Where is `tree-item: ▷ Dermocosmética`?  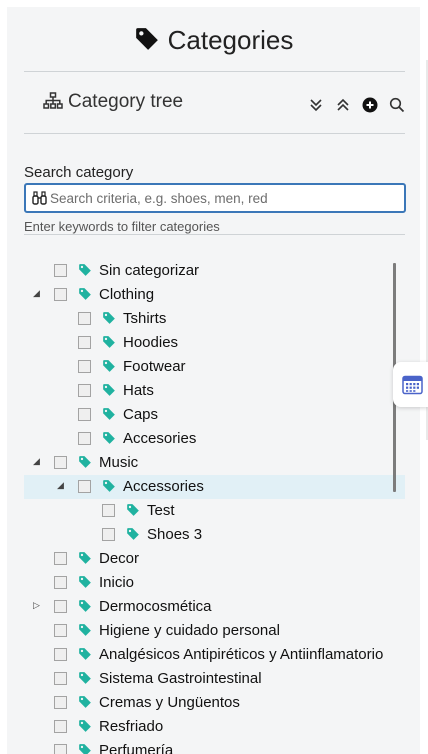
tree-item: ▷ Dermocosmética is located at coordinates (213, 607).